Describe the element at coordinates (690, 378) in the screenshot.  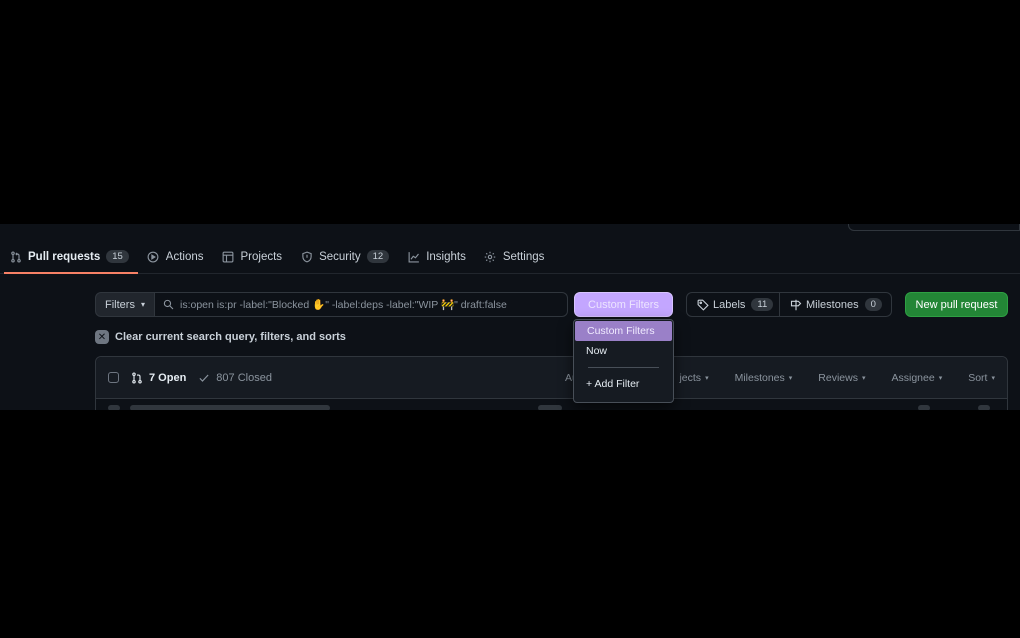
I see `projects-label: jects` at that location.